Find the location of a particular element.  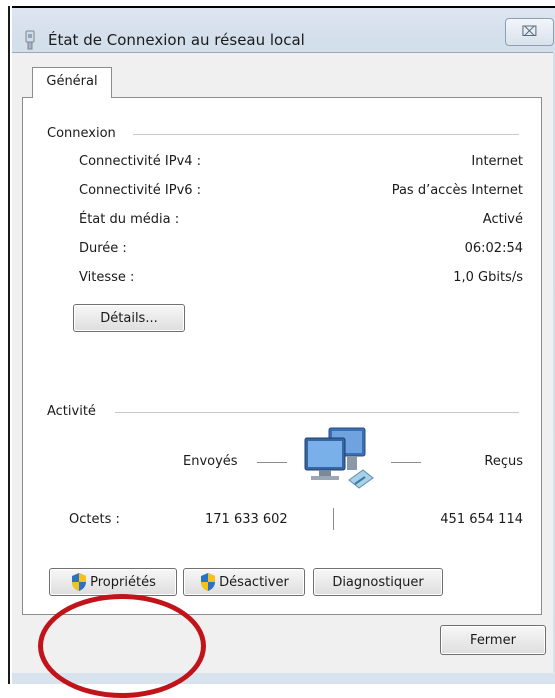

title-bar: État de Connexion au réseau local ⌧ is located at coordinates (283, 29).